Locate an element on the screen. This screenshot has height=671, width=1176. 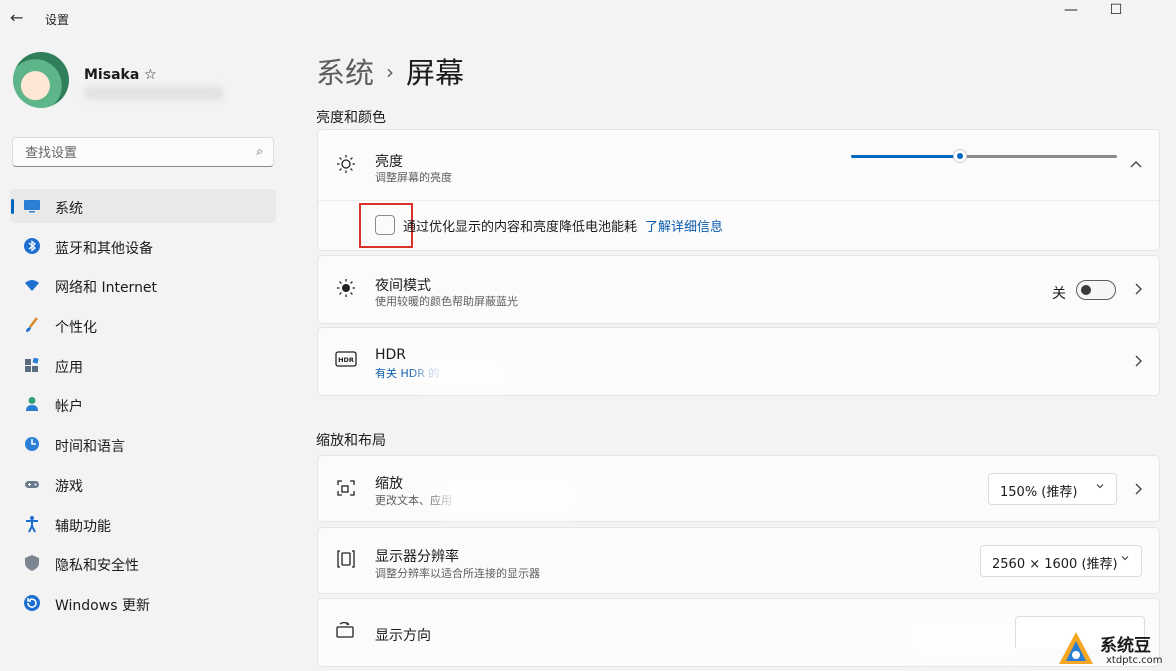
slider-fill is located at coordinates (906, 156).